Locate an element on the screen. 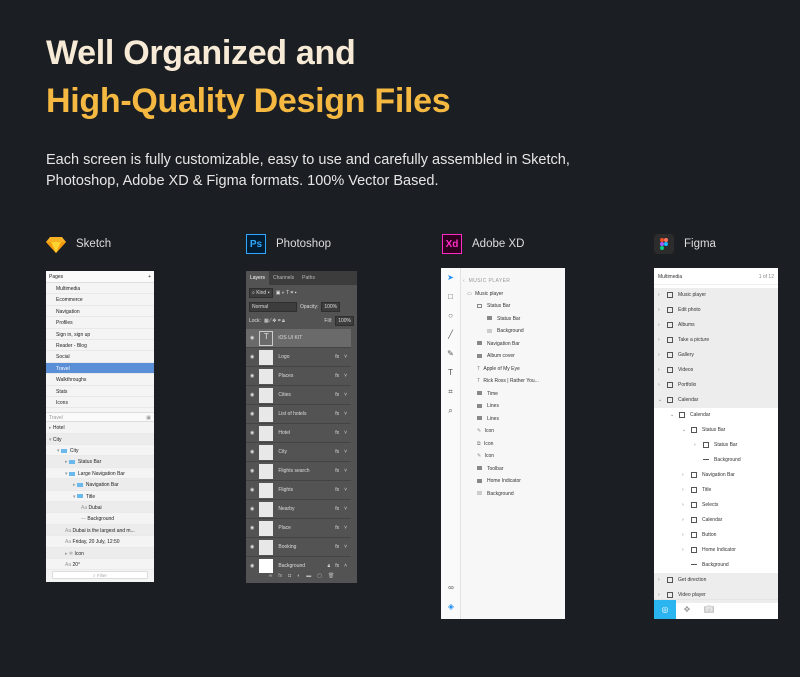  layer-row: › Music player is located at coordinates (716, 295).